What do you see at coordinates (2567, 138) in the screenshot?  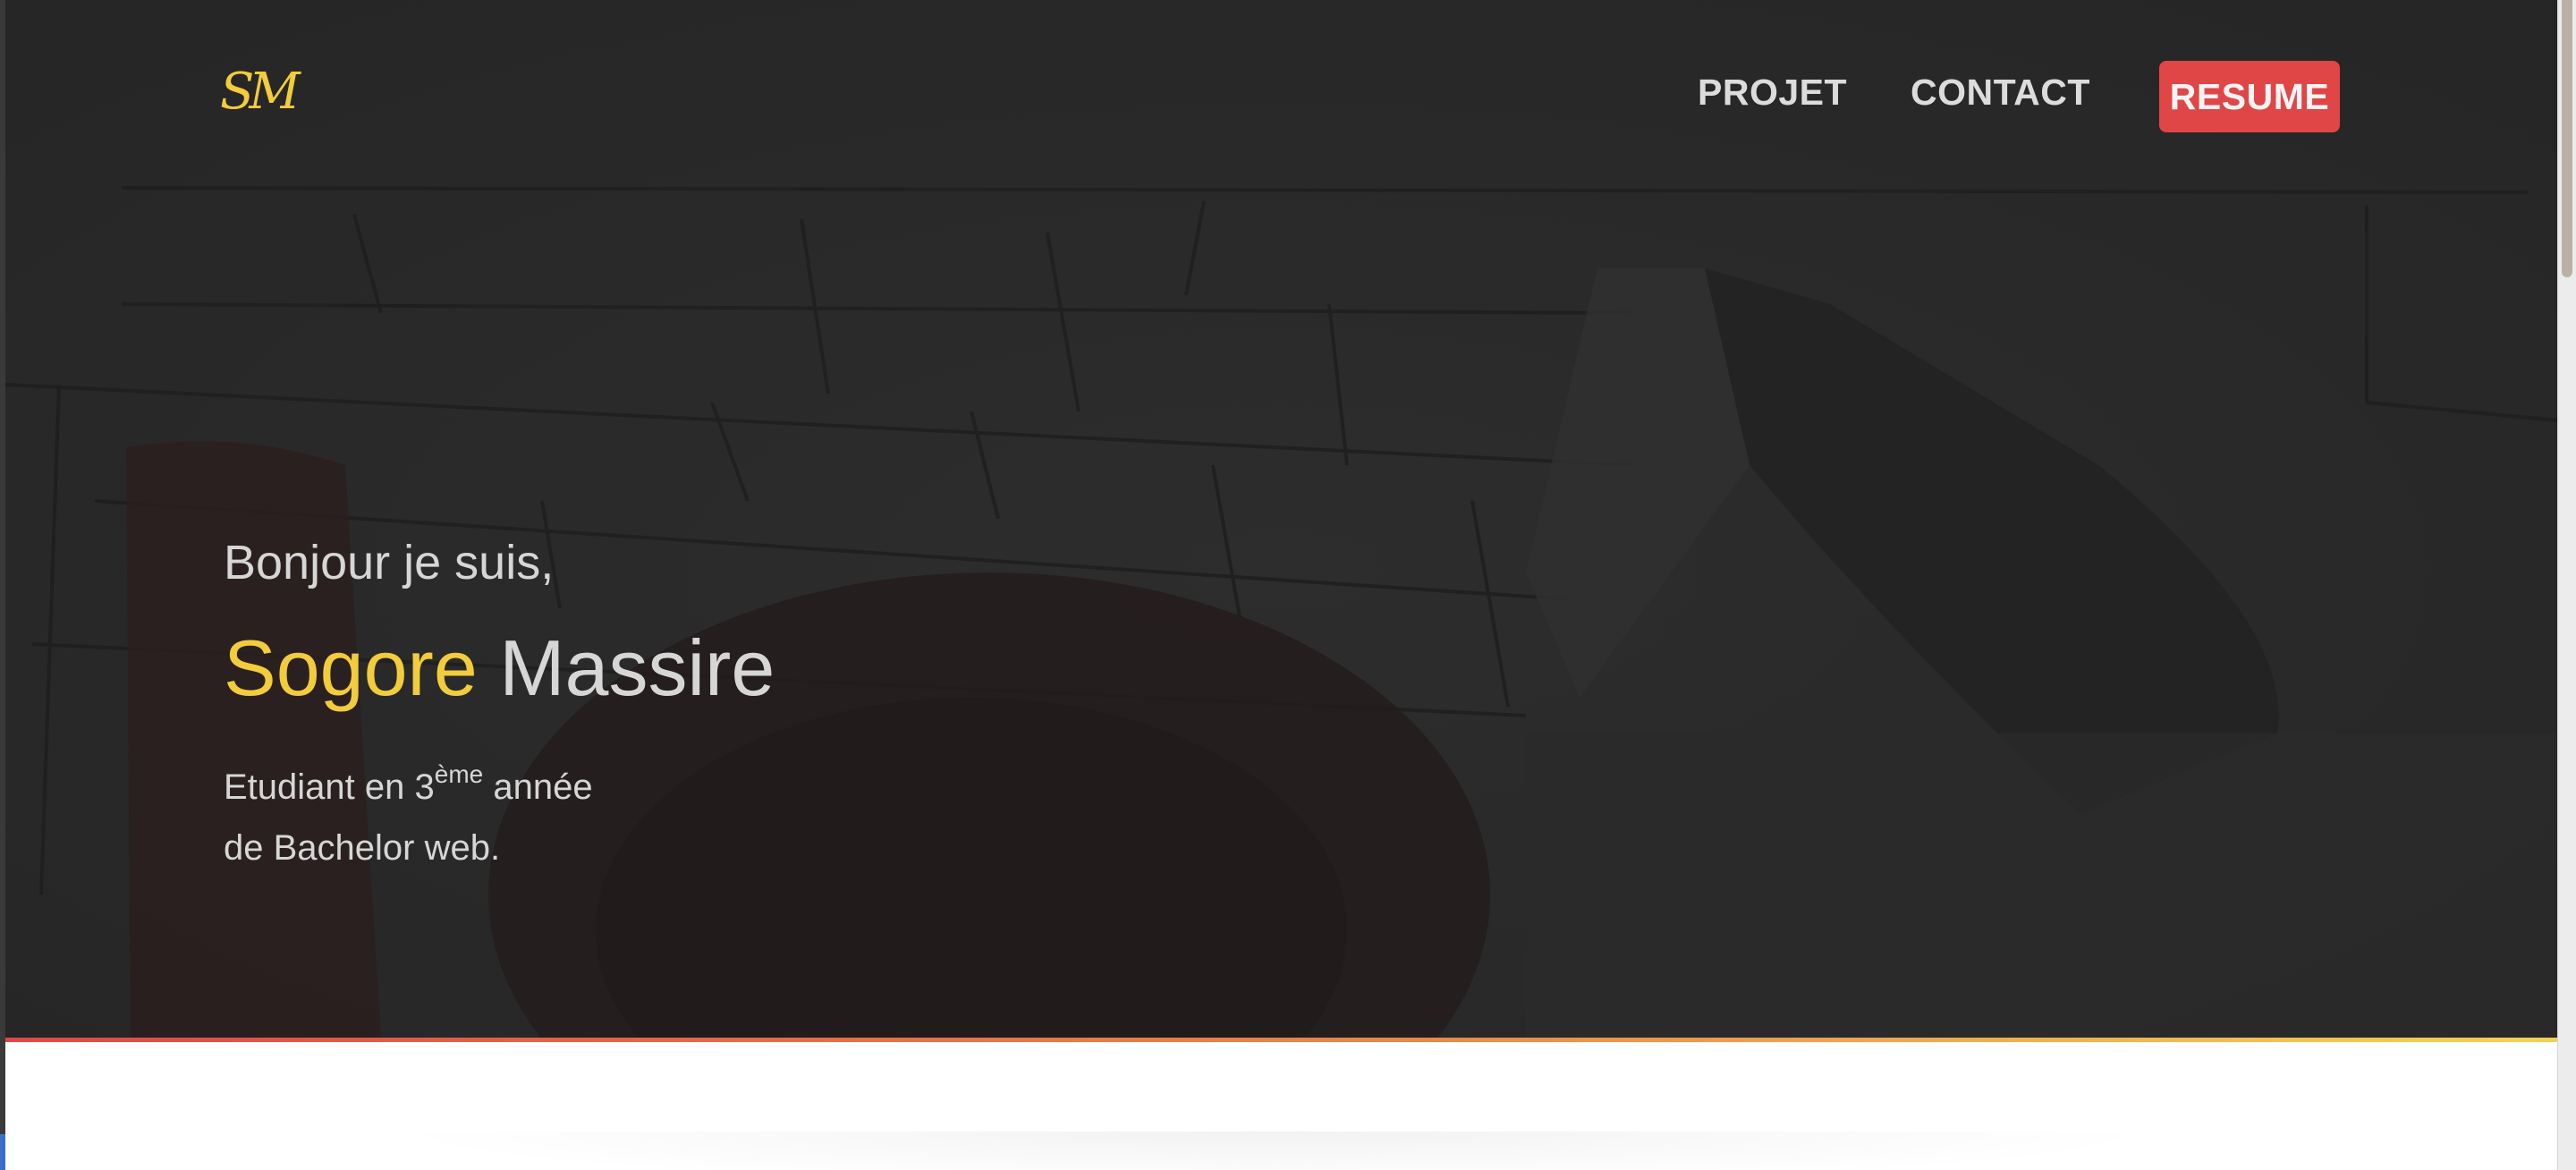 I see `scrollbar-thumb` at bounding box center [2567, 138].